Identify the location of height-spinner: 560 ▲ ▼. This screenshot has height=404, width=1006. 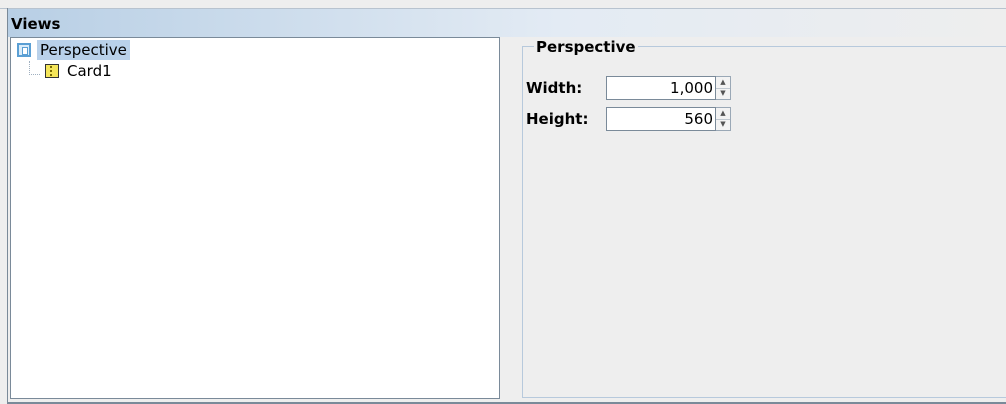
(668, 119).